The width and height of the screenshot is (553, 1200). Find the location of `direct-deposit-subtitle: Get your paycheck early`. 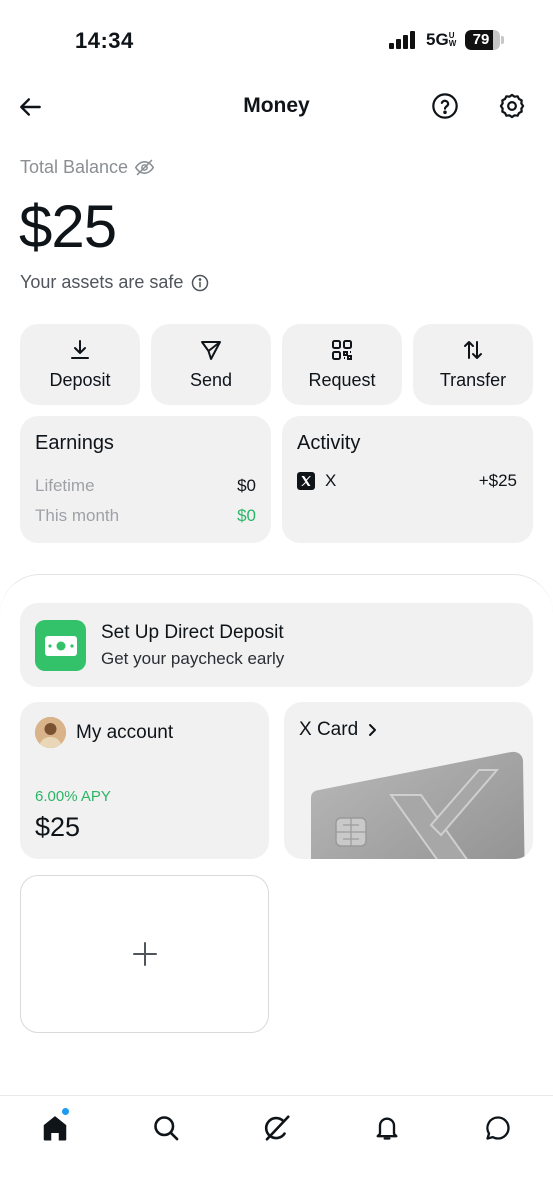

direct-deposit-subtitle: Get your paycheck early is located at coordinates (193, 658).